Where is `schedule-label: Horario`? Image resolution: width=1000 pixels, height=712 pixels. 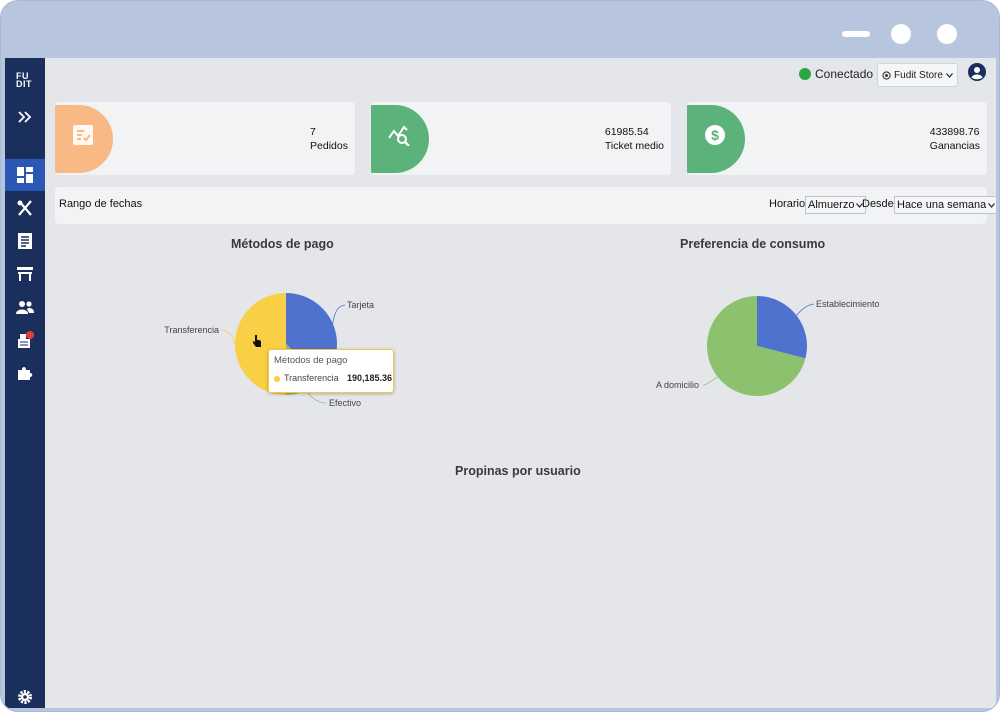
schedule-label: Horario is located at coordinates (787, 204).